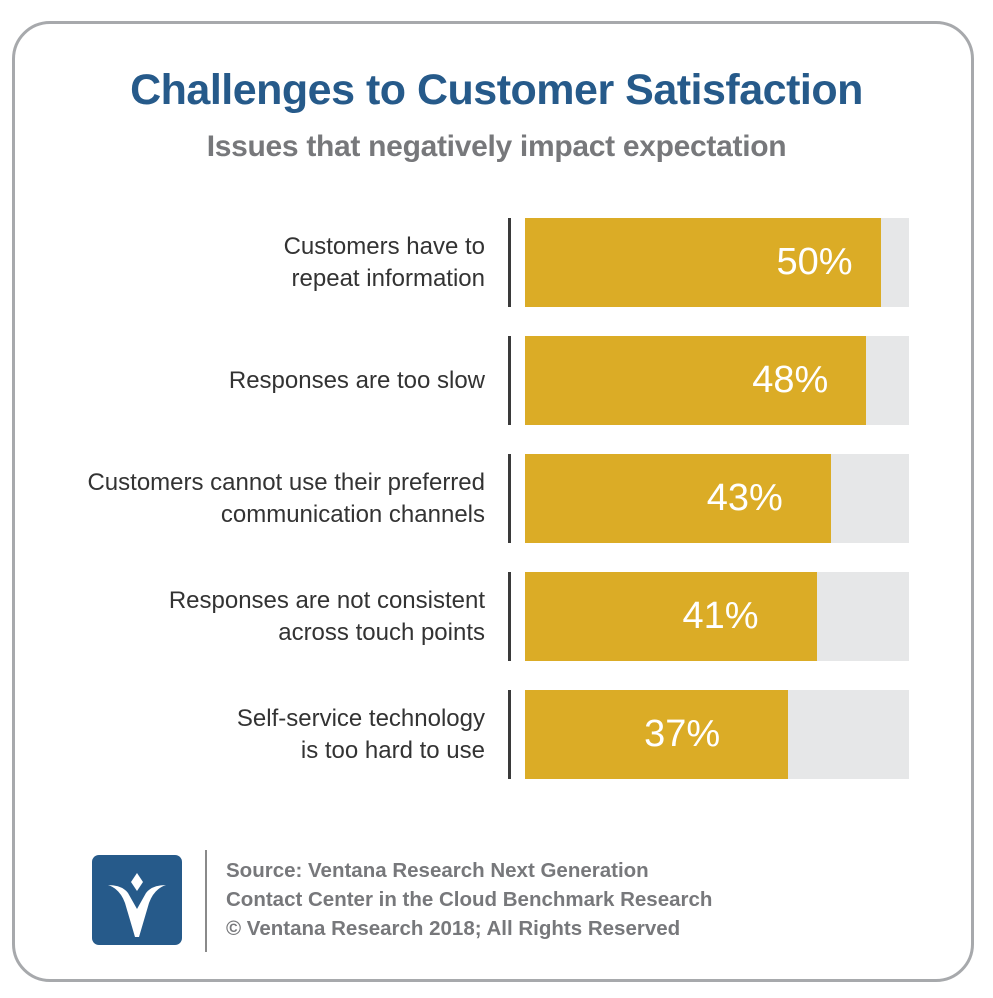 The image size is (993, 998). I want to click on bar-track: 41%, so click(717, 616).